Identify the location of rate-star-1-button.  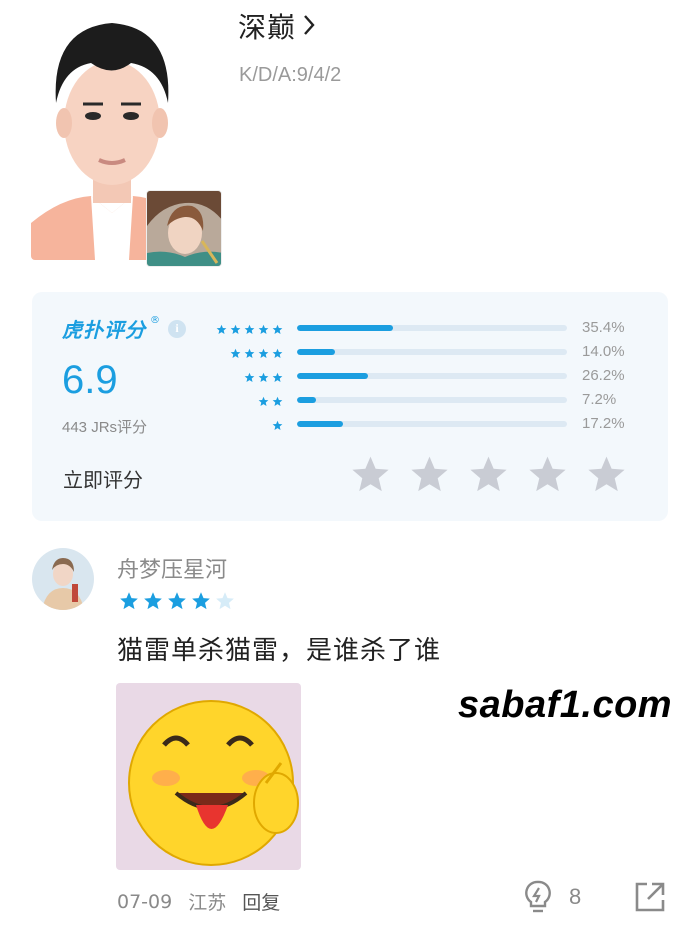
(370, 474).